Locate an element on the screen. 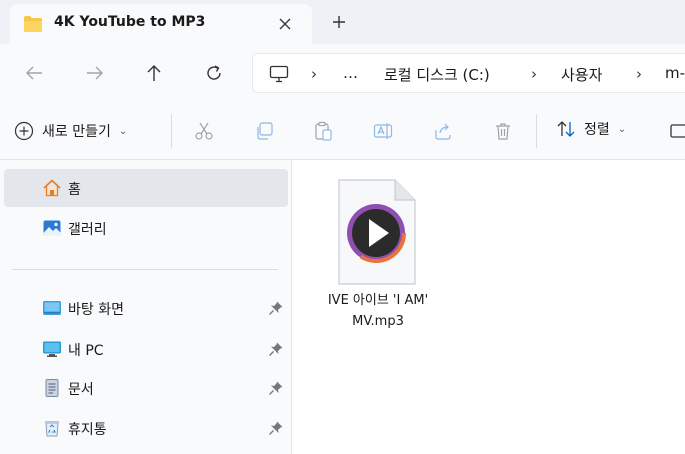  breadcrumb-local-disk: 로컬 디스크 (C:) is located at coordinates (437, 74).